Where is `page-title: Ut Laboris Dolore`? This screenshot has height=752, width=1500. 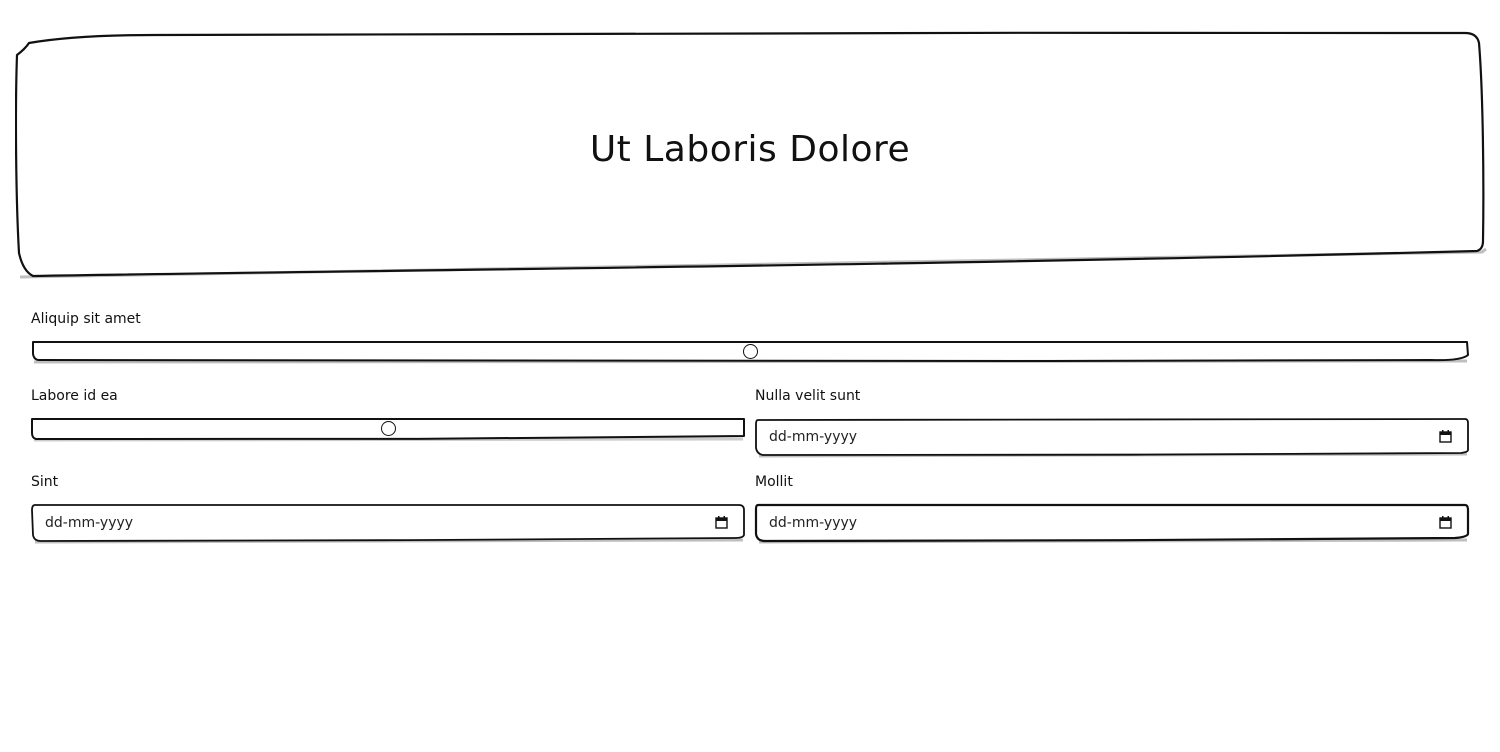 page-title: Ut Laboris Dolore is located at coordinates (750, 149).